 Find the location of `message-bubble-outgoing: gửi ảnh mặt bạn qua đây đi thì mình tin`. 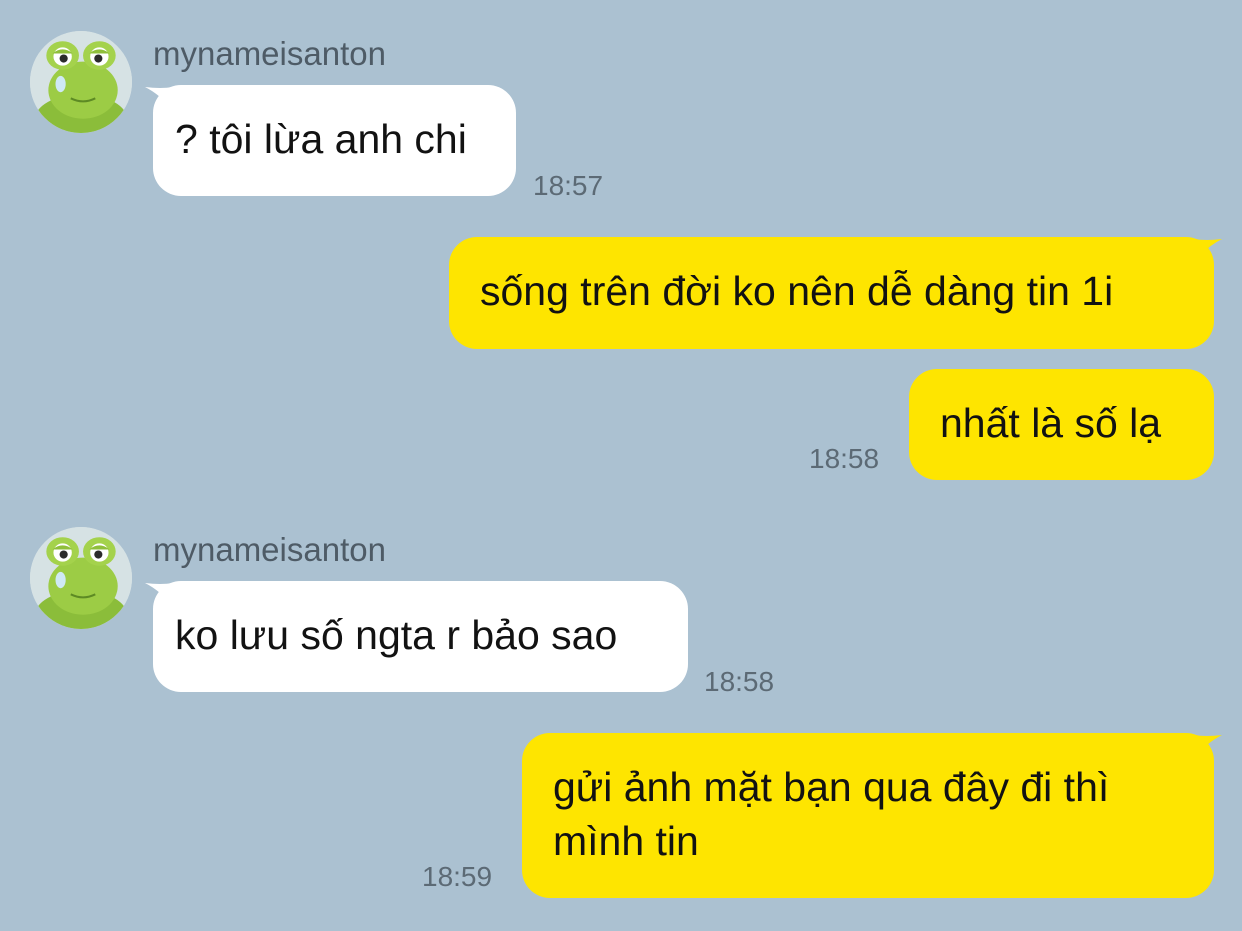

message-bubble-outgoing: gửi ảnh mặt bạn qua đây đi thì mình tin is located at coordinates (868, 815).